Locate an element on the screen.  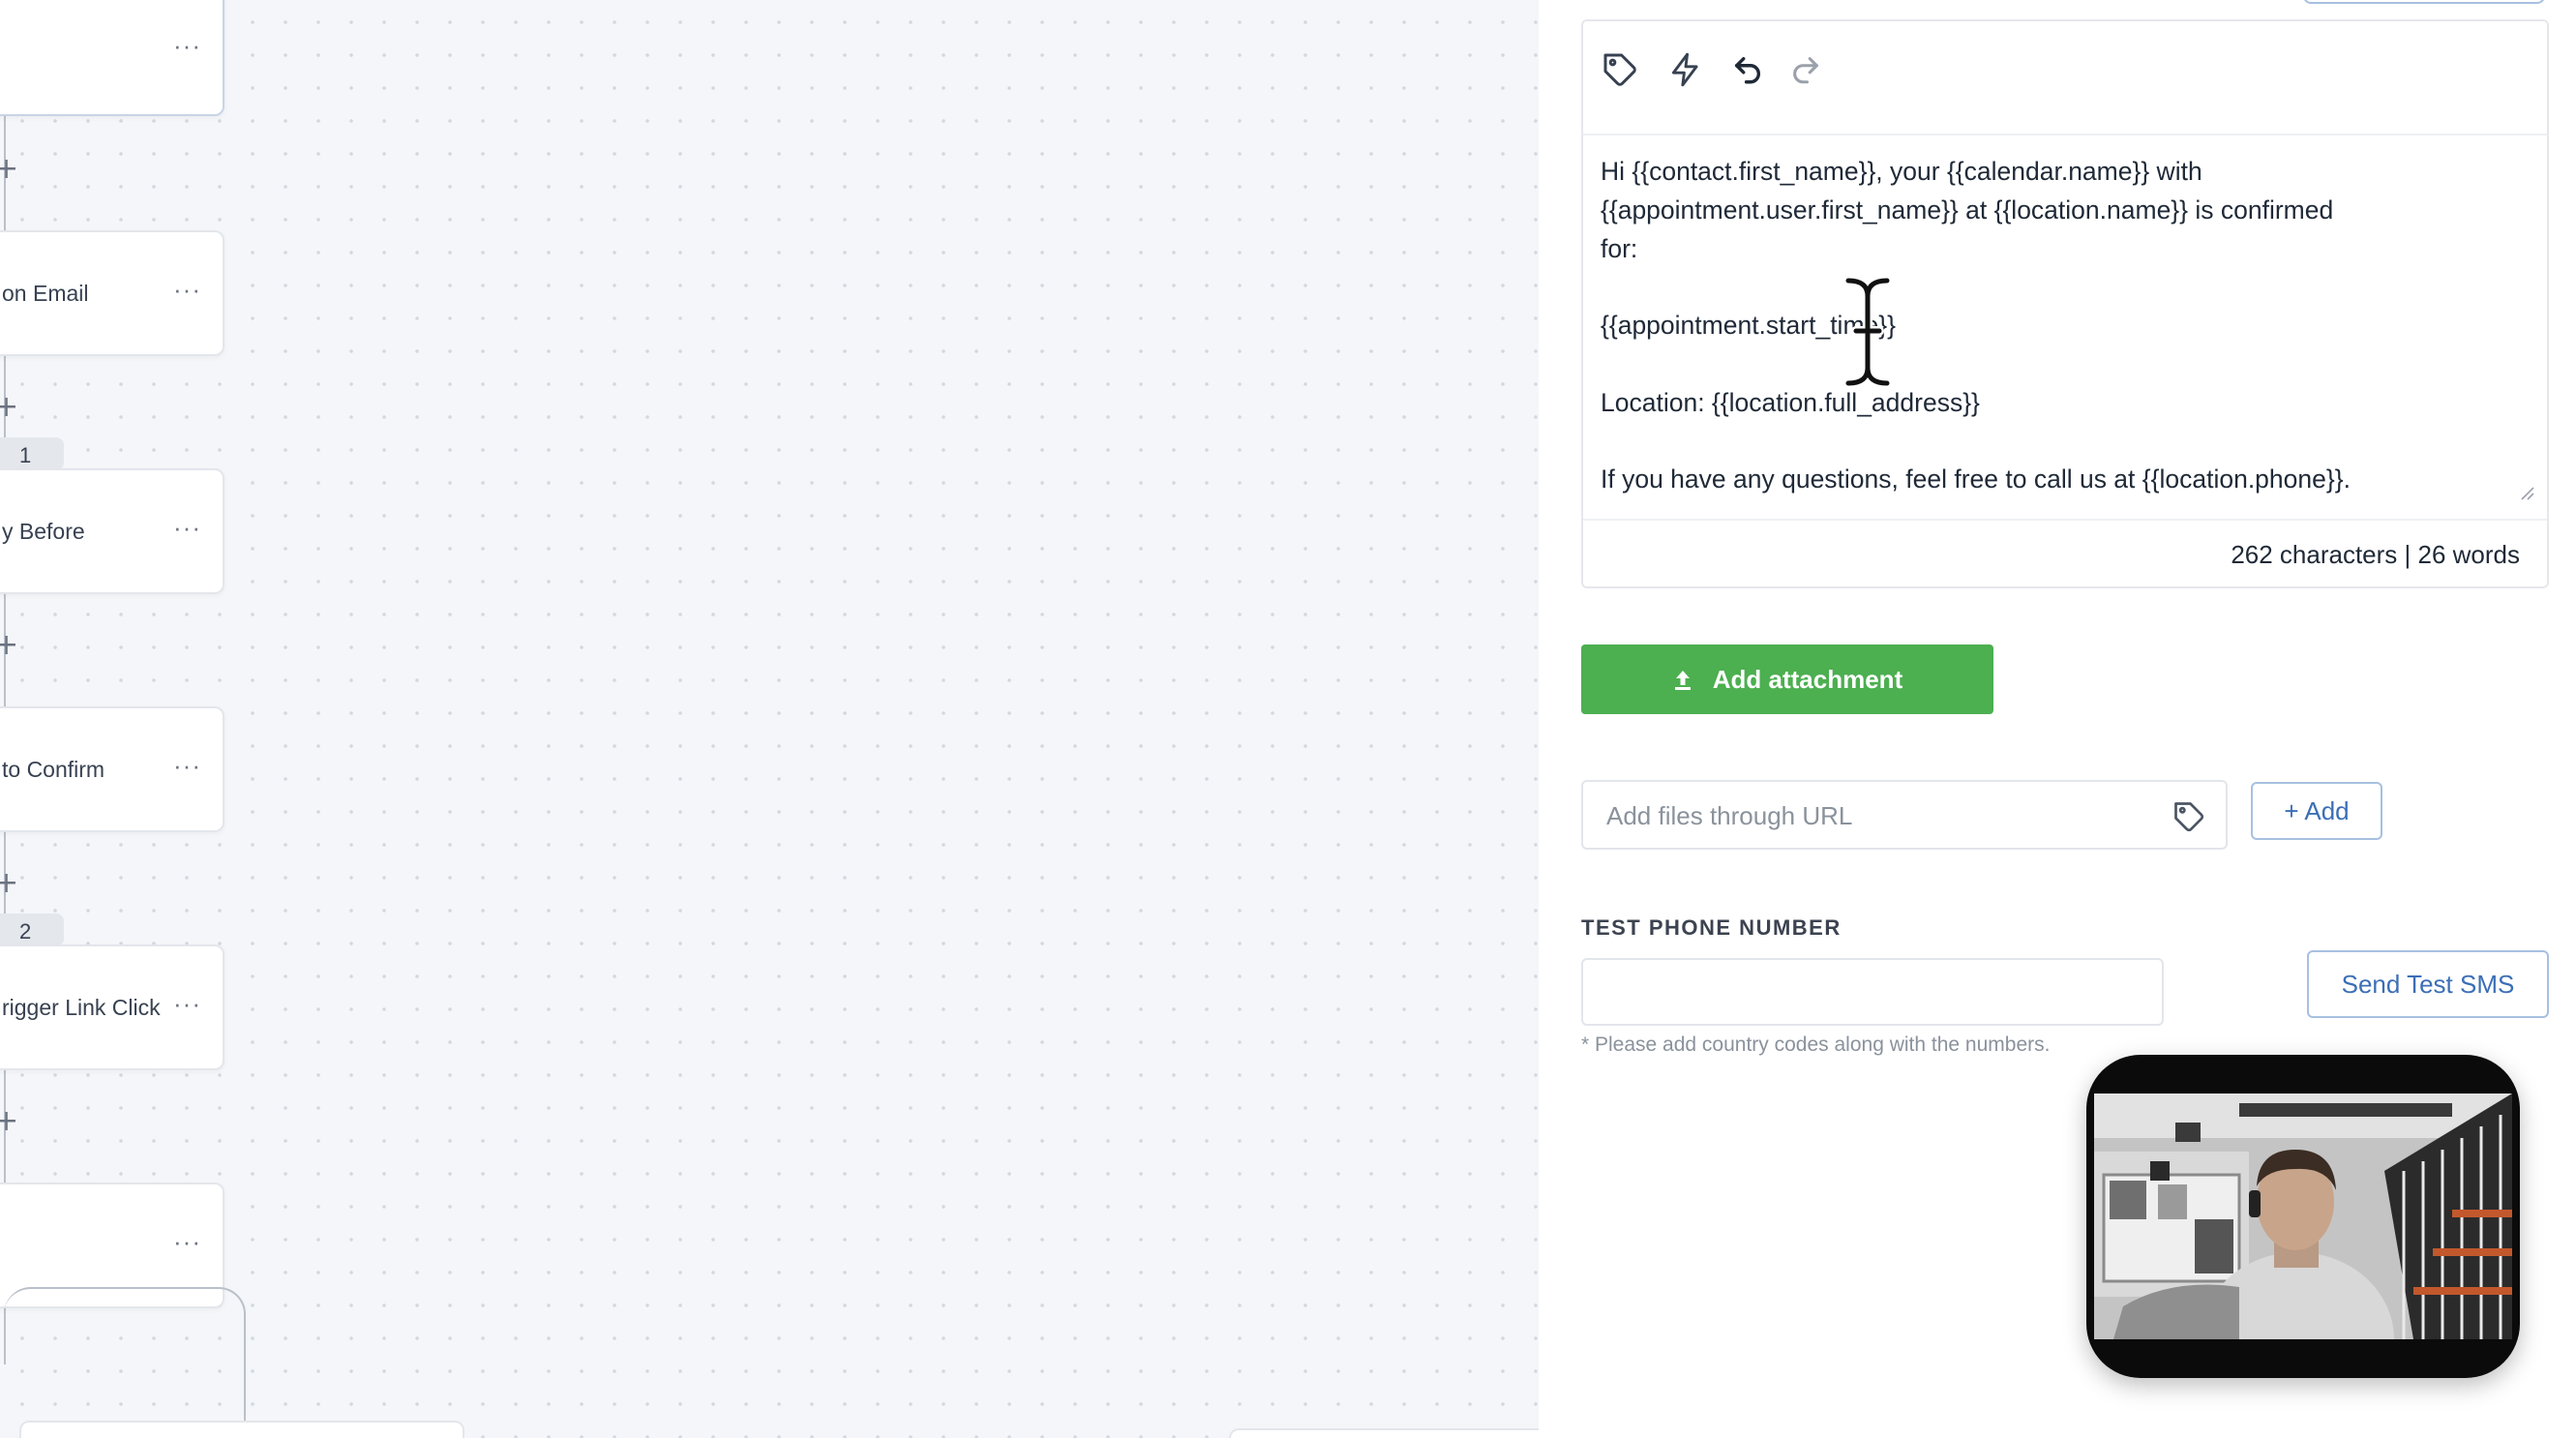
add-url-button: + Add is located at coordinates (2316, 811).